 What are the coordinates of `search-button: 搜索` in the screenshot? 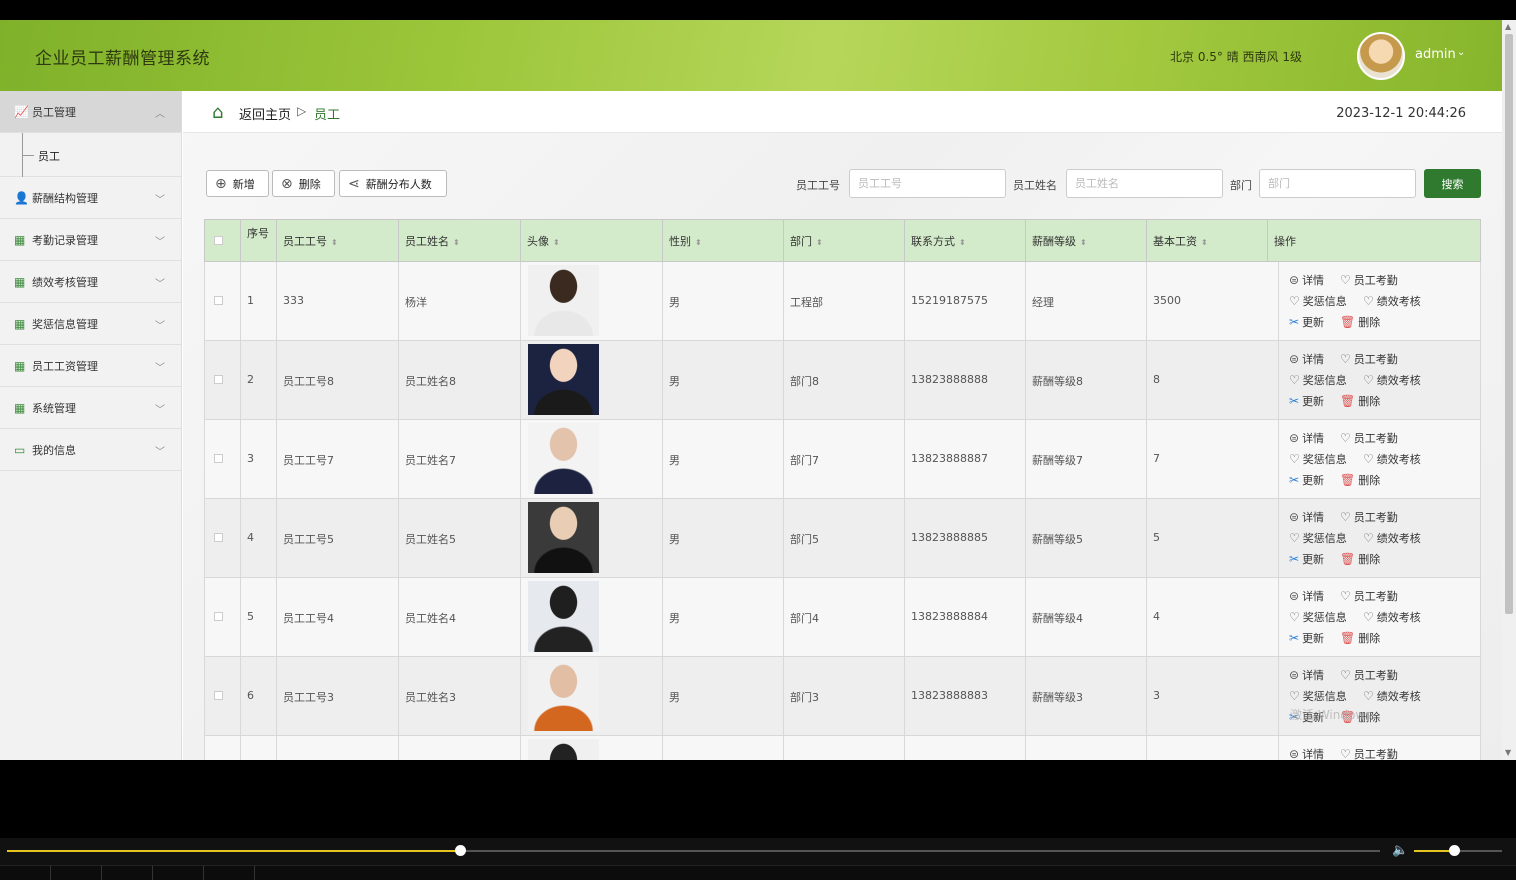 It's located at (1452, 183).